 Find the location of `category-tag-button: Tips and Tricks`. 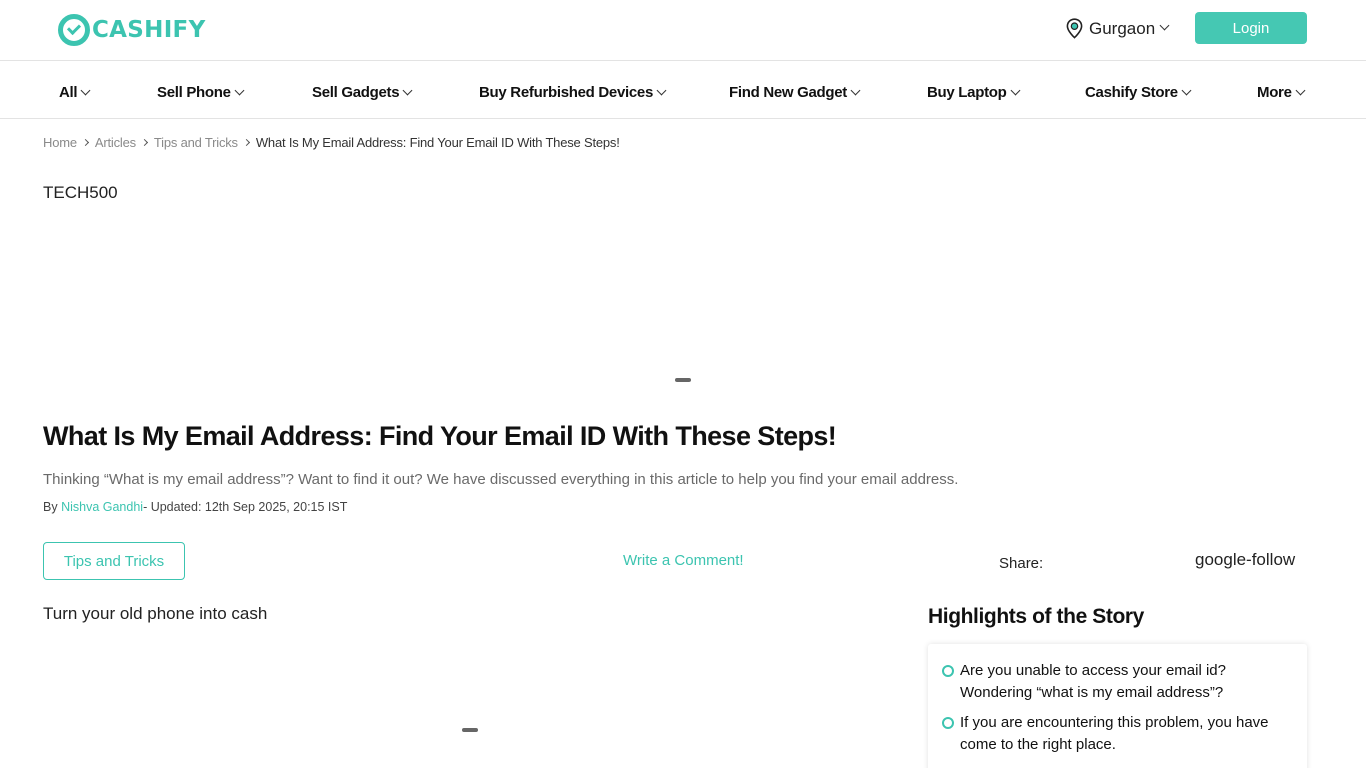

category-tag-button: Tips and Tricks is located at coordinates (114, 561).